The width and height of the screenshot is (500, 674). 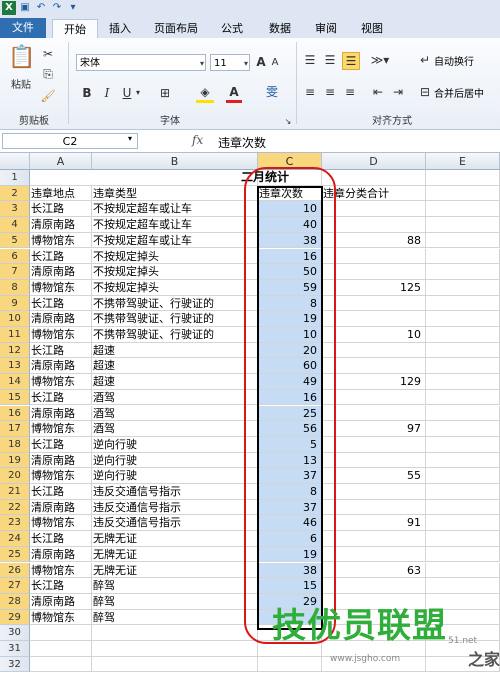 What do you see at coordinates (48, 54) in the screenshot?
I see `cut-icon: ✂` at bounding box center [48, 54].